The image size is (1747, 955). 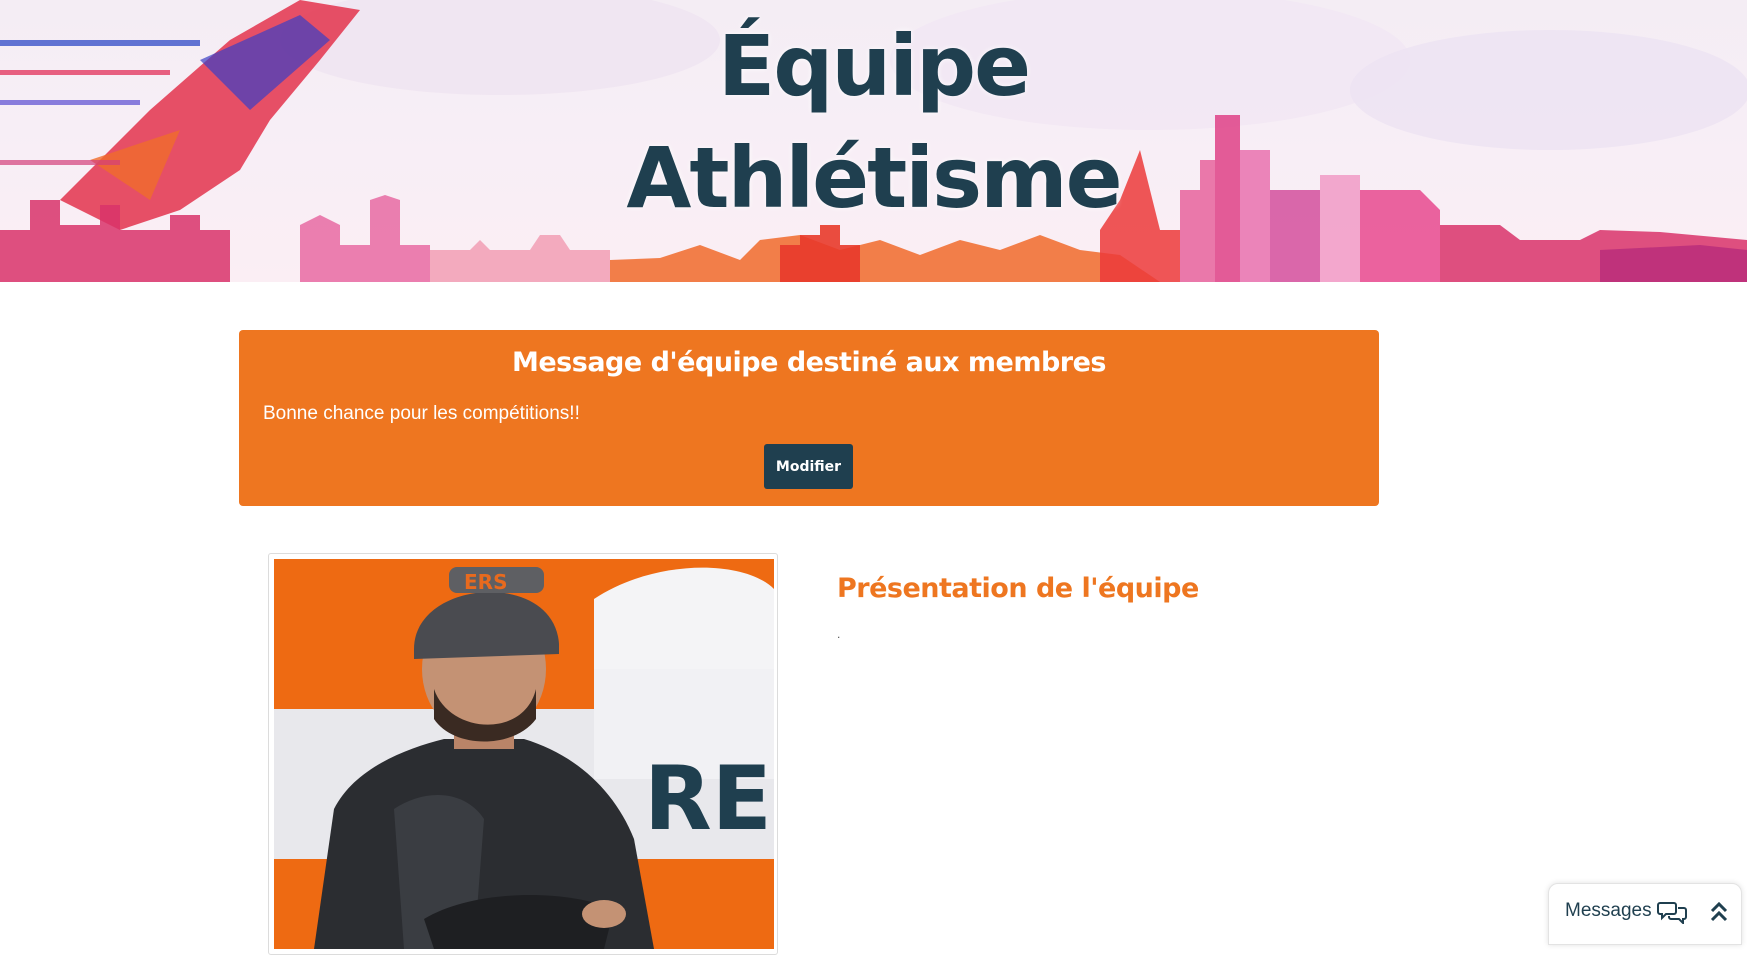 I want to click on team-message-text: Bonne chance pour les compétitions!!, so click(x=421, y=413).